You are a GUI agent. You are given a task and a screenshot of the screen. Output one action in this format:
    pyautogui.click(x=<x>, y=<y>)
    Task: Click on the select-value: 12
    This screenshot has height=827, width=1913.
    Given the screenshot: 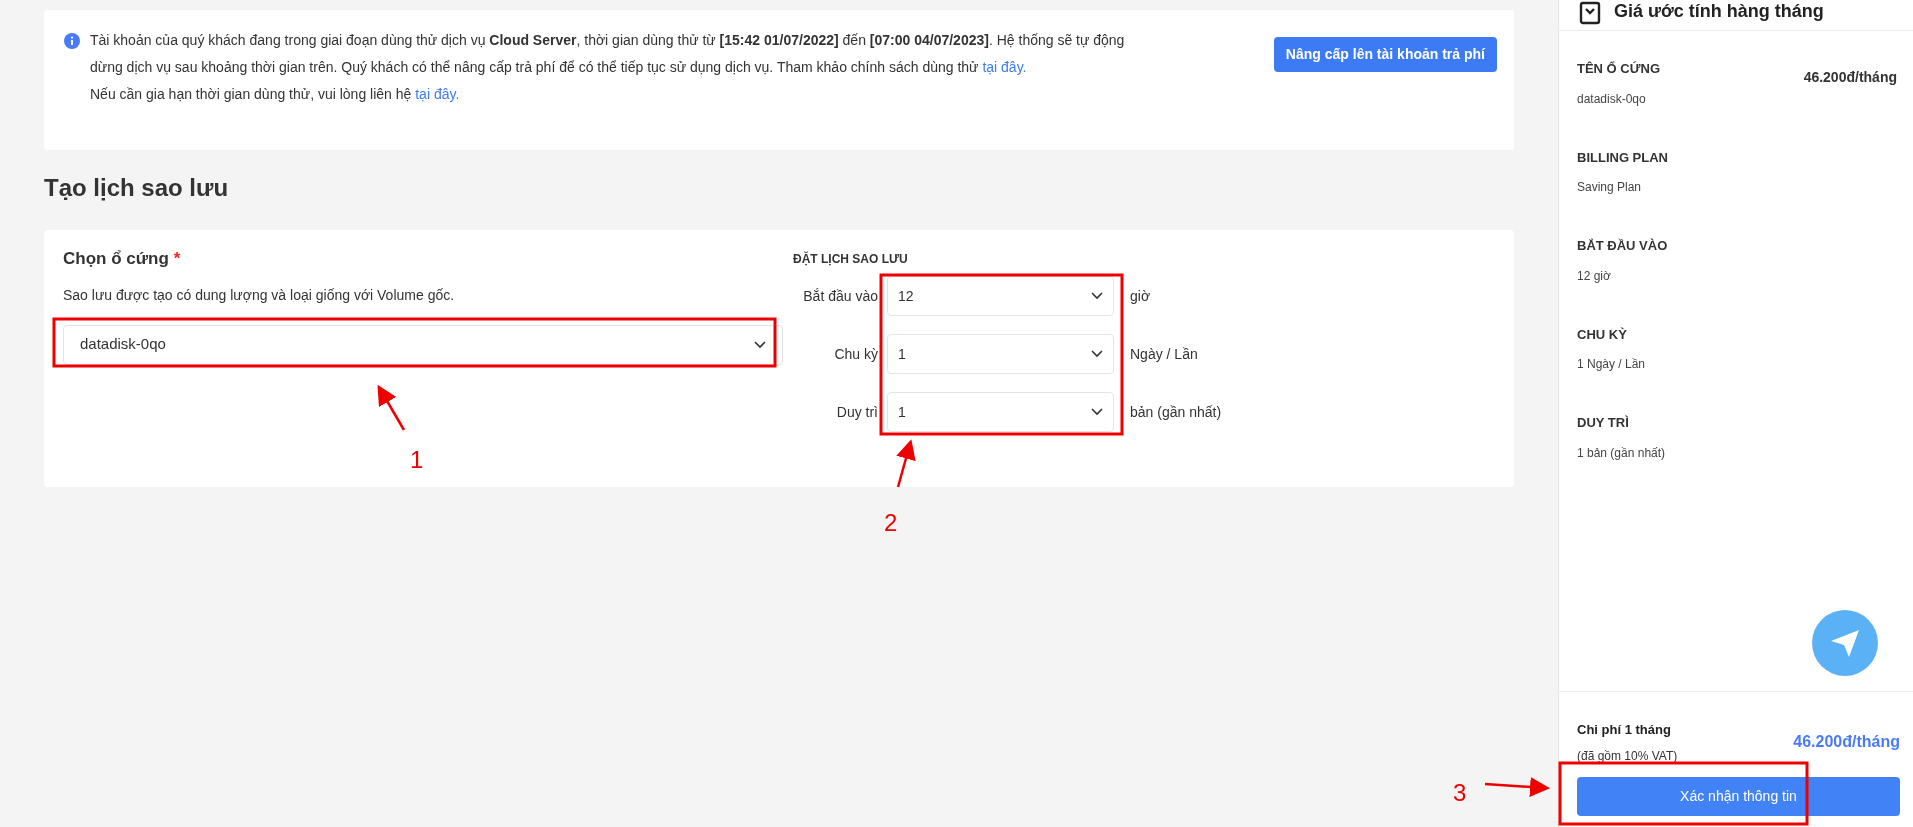 What is the action you would take?
    pyautogui.click(x=906, y=296)
    